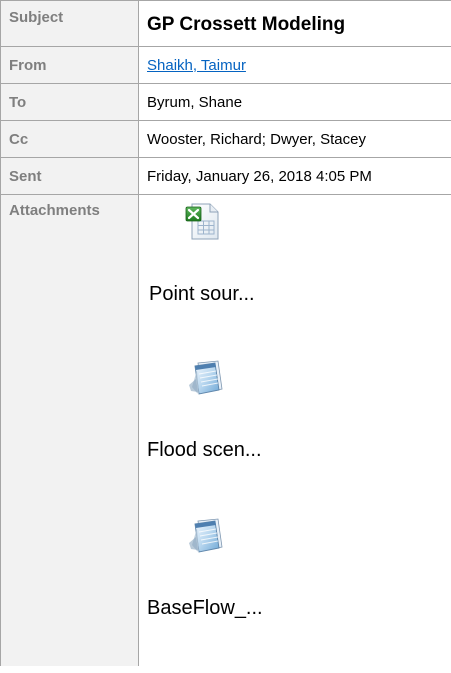 Image resolution: width=451 pixels, height=673 pixels. I want to click on subject-row: Subject GP Crossett Modeling, so click(225, 23).